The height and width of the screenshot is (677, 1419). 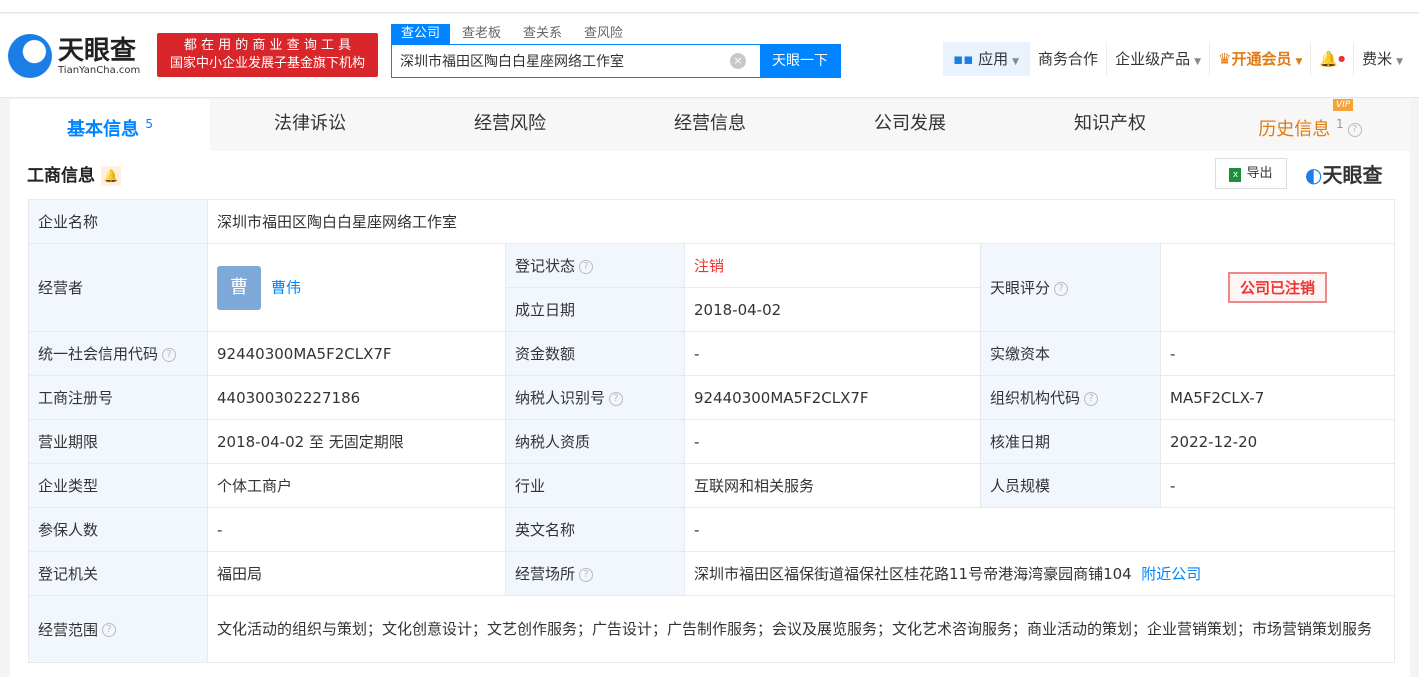 I want to click on top-nav: ▪▪ 应用 ▼ 商务合作 企业级产品 ▼ ♛开通会员 ▼ 🔔● 费米 ▼, so click(x=1177, y=59).